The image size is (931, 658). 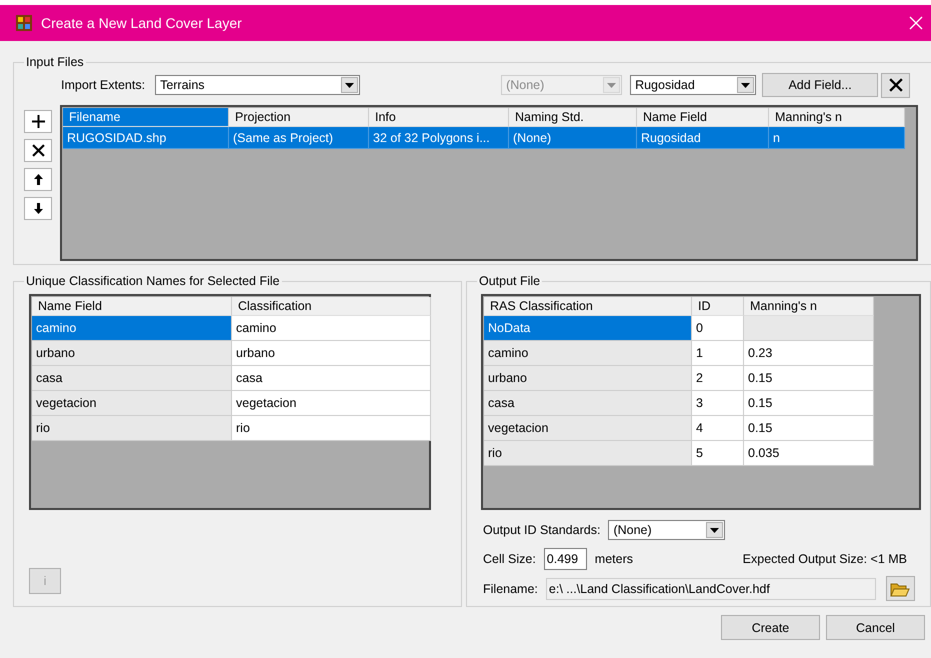 I want to click on field-label: Cell Size:, so click(x=509, y=559).